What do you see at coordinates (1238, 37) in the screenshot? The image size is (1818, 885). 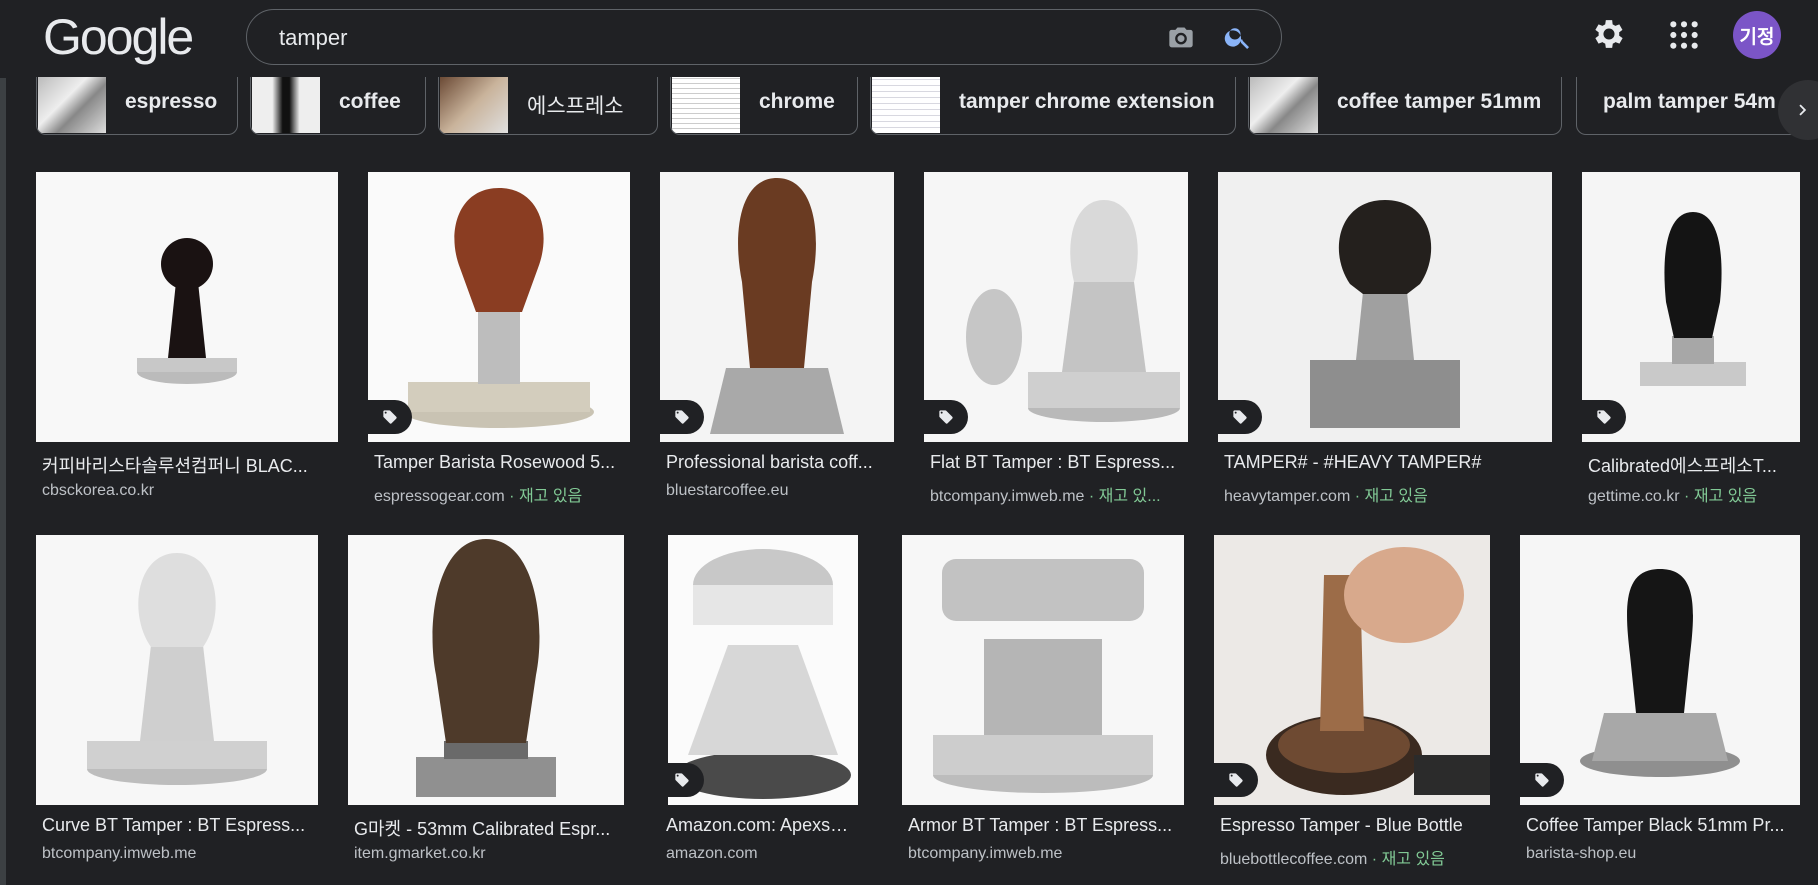 I see `search-icon` at bounding box center [1238, 37].